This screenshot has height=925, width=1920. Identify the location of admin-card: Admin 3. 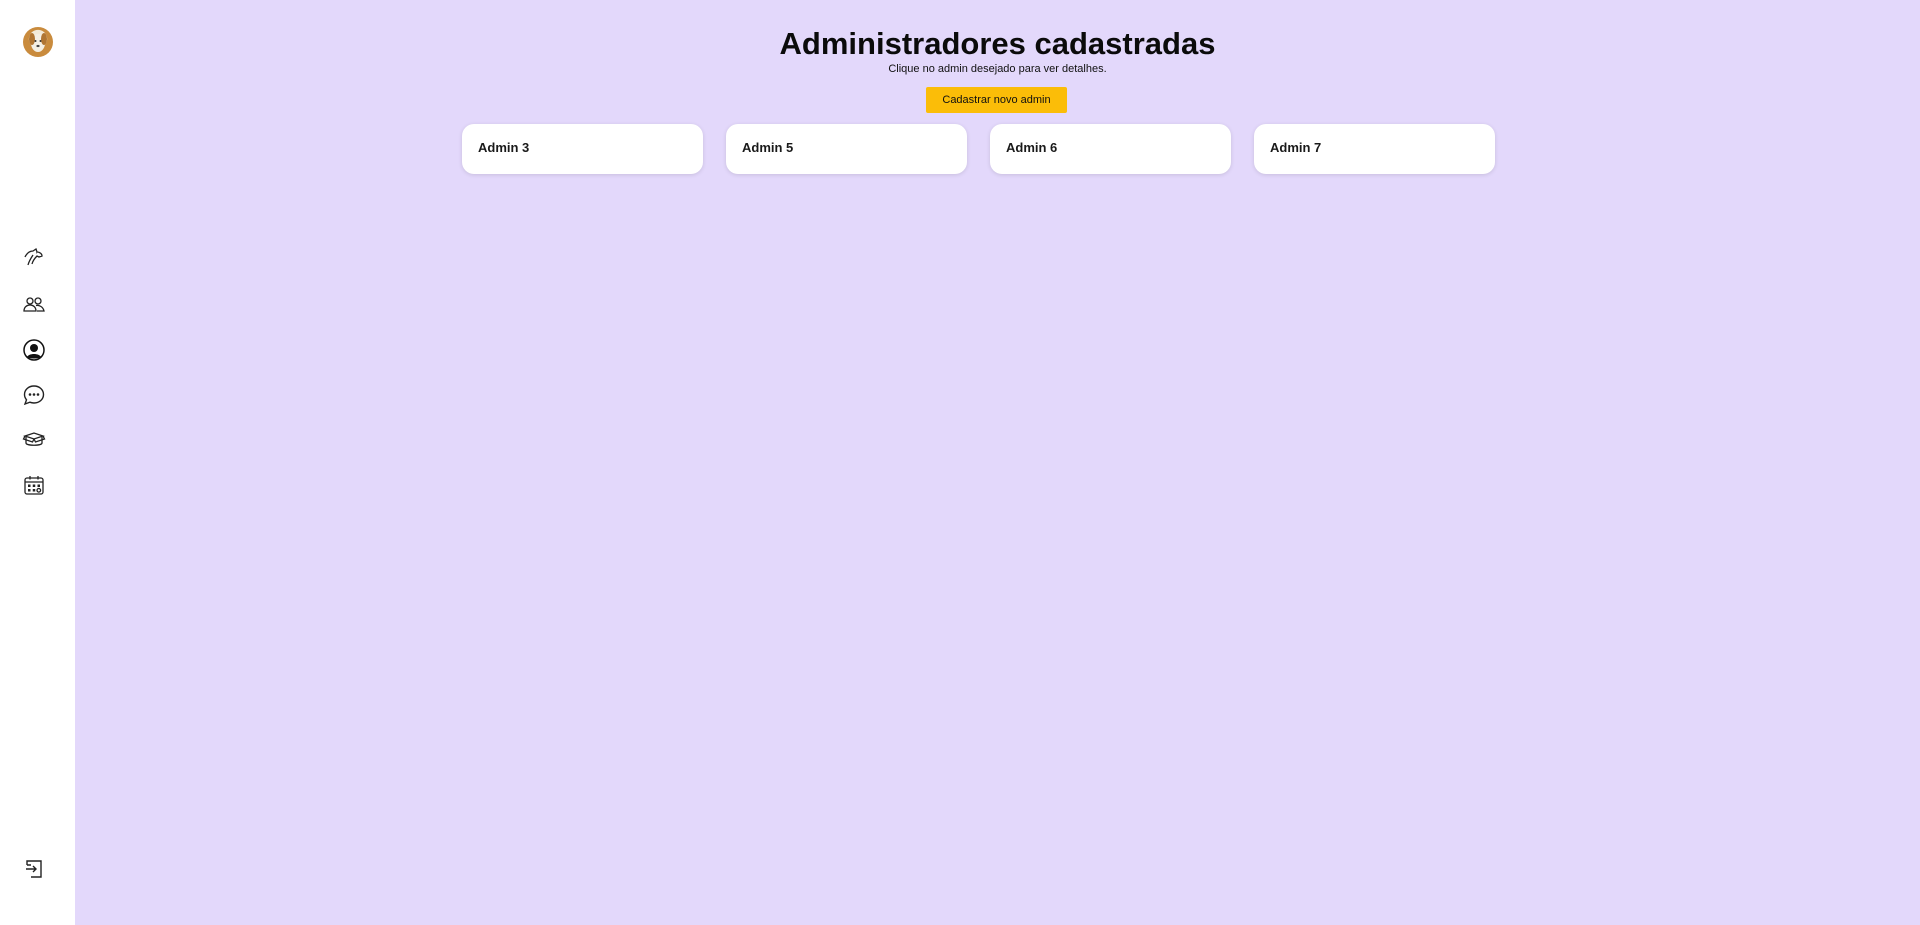
(582, 149).